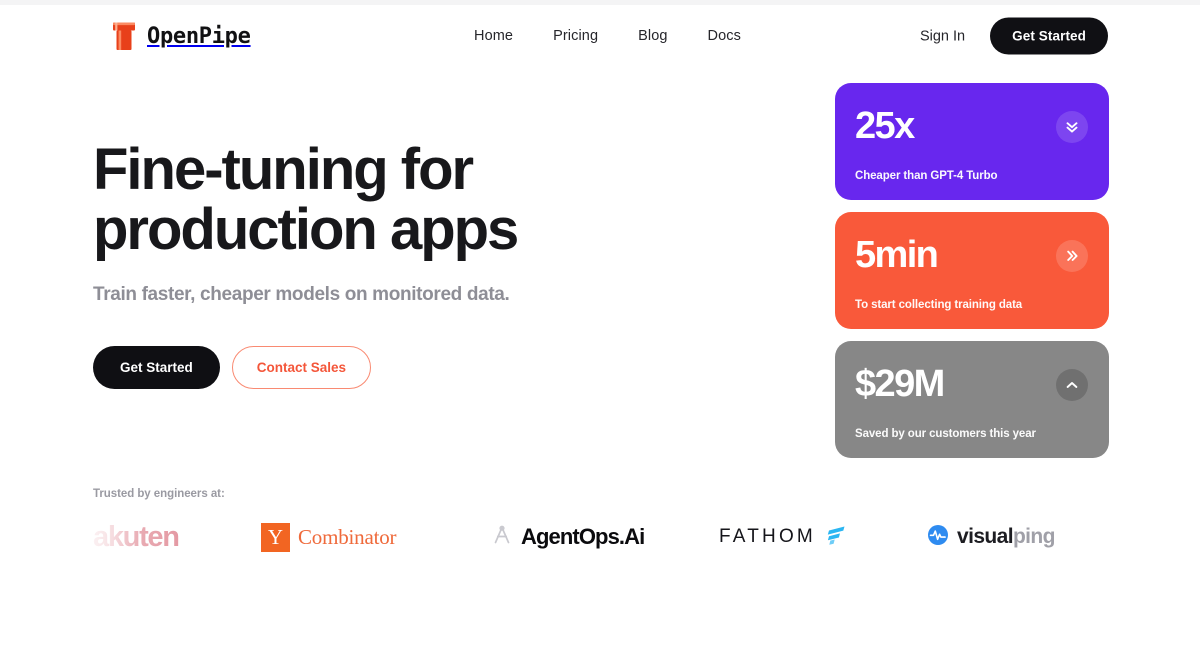  I want to click on header-actions: Sign In Get Started, so click(1014, 36).